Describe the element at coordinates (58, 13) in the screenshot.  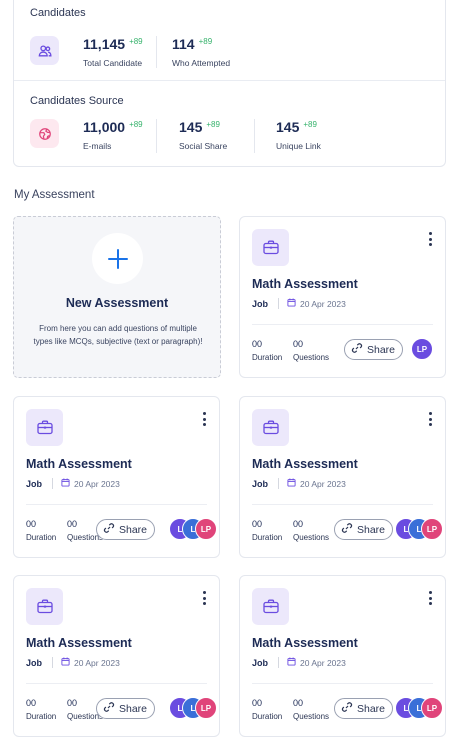
I see `candidates-title: Candidates` at that location.